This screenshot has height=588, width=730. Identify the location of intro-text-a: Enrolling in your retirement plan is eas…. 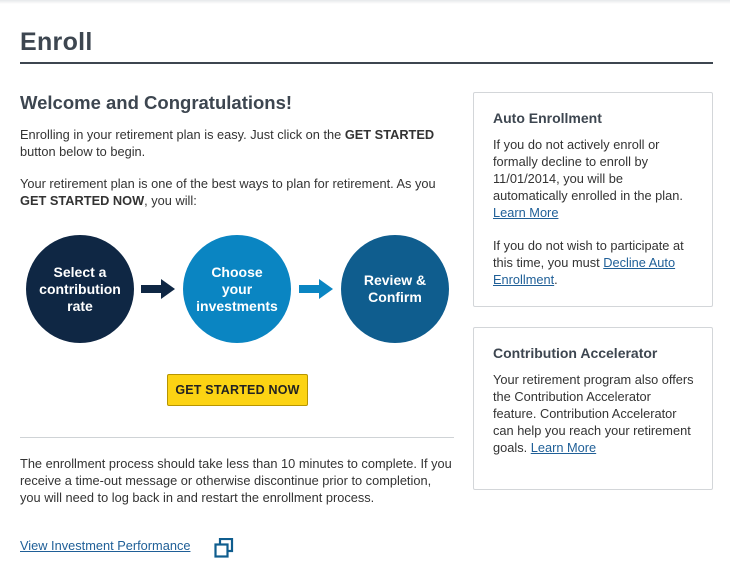
(182, 134).